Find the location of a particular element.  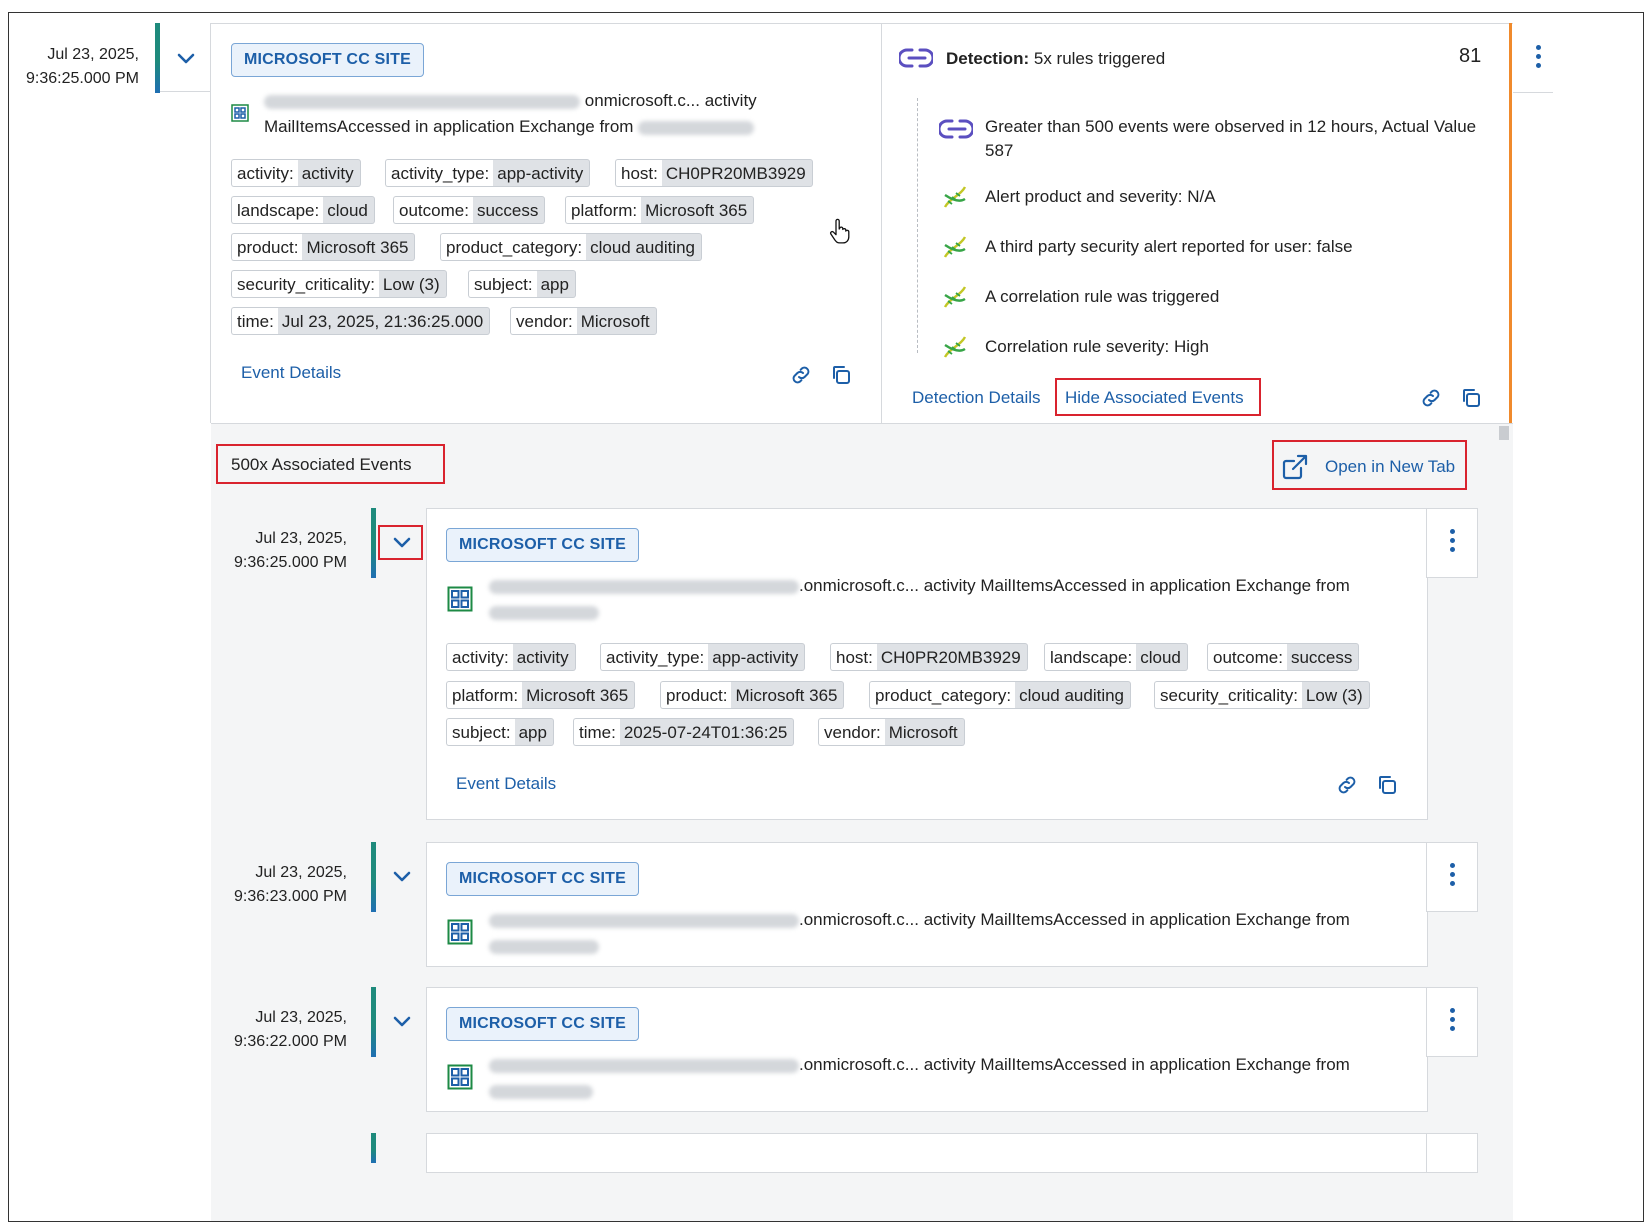

event-timestamp: Jul 23, 2025, 9:36:22.000 PM is located at coordinates (290, 1029).